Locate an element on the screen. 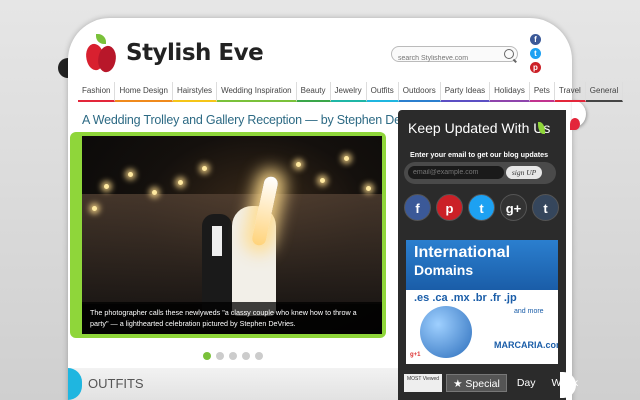 Image resolution: width=640 pixels, height=400 pixels. slider-dots is located at coordinates (233, 356).